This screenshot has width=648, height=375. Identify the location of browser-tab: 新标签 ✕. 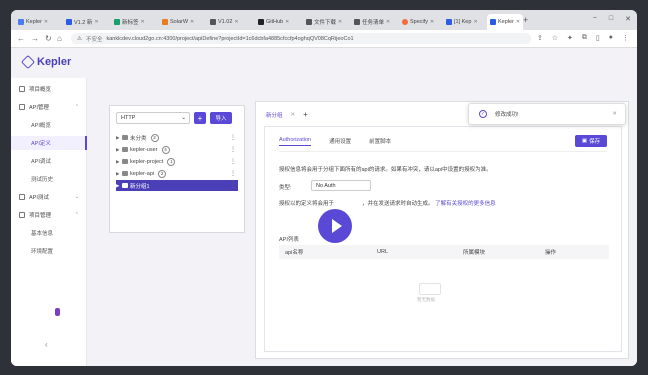
(134, 22).